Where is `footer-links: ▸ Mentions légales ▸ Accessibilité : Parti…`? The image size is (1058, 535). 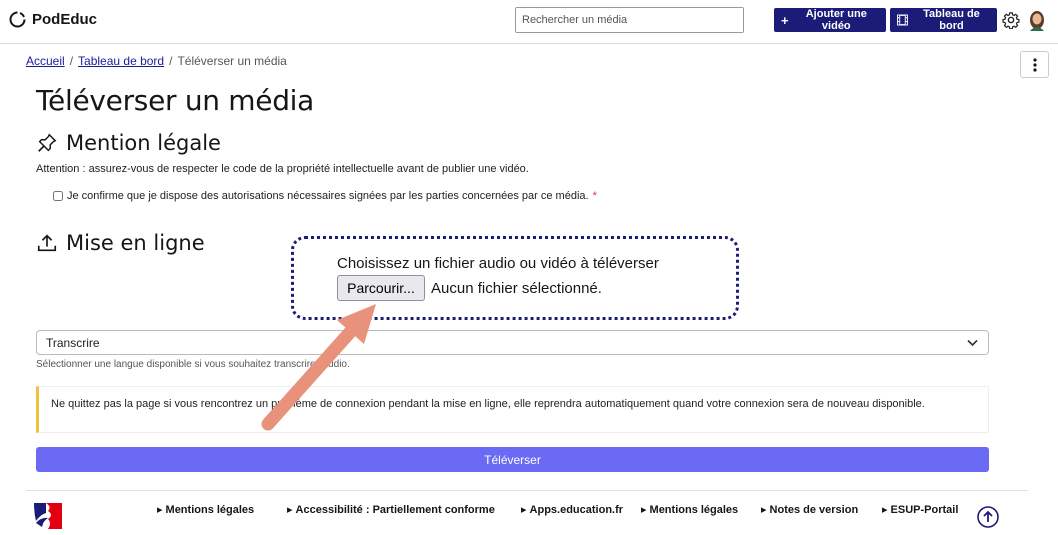
footer-links: ▸ Mentions légales ▸ Accessibilité : Parti… is located at coordinates (564, 510).